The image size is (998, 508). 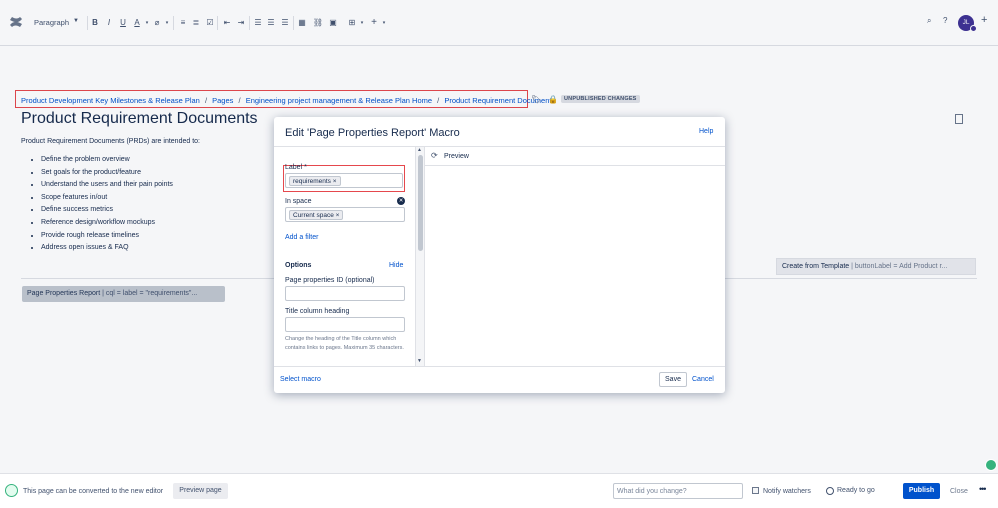 What do you see at coordinates (372, 133) in the screenshot?
I see `dialog-title: Edit 'Page Properties Report' Macro` at bounding box center [372, 133].